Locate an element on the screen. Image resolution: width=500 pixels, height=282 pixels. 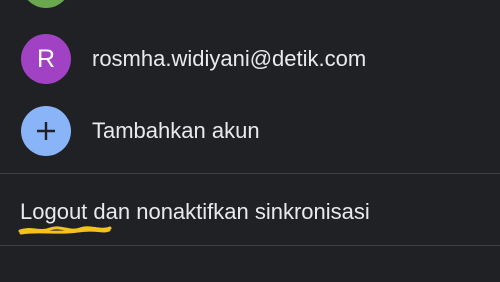
account-email: rosmha.widiyani@detik.com is located at coordinates (229, 58).